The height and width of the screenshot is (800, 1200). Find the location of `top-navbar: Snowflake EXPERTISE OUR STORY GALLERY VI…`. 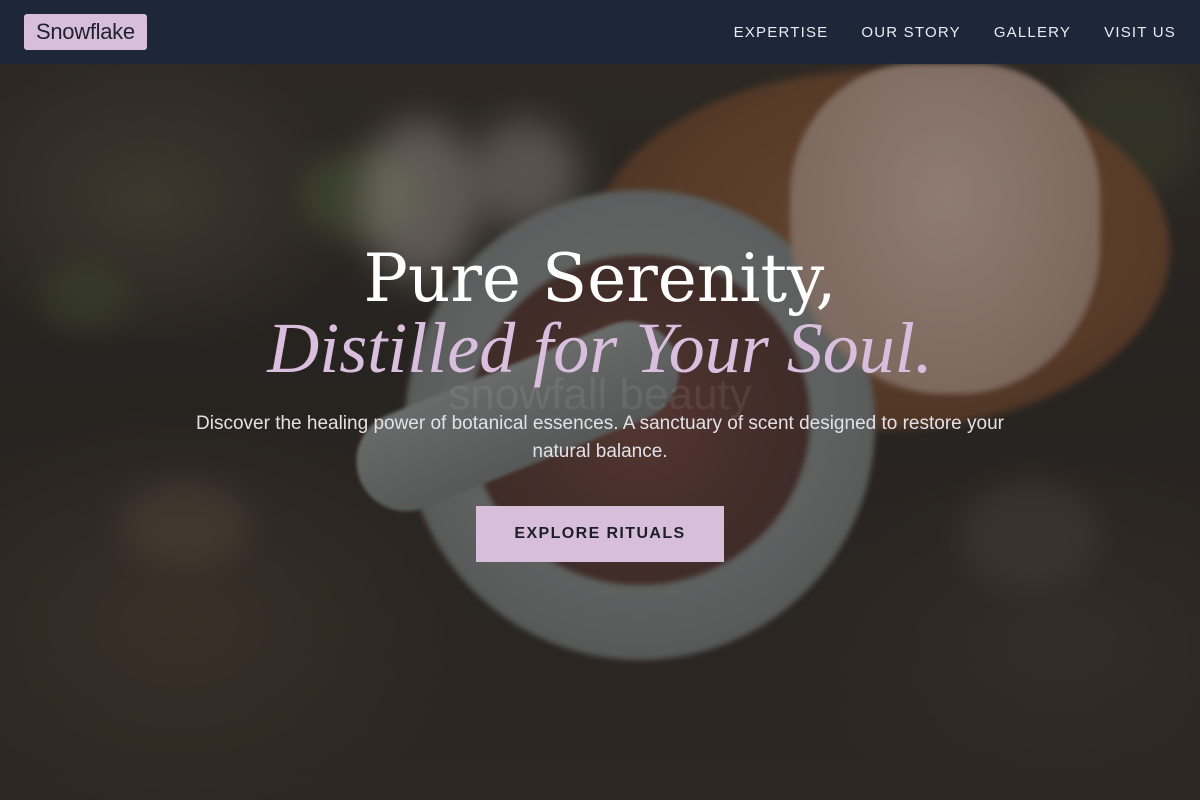

top-navbar: Snowflake EXPERTISE OUR STORY GALLERY VI… is located at coordinates (600, 32).